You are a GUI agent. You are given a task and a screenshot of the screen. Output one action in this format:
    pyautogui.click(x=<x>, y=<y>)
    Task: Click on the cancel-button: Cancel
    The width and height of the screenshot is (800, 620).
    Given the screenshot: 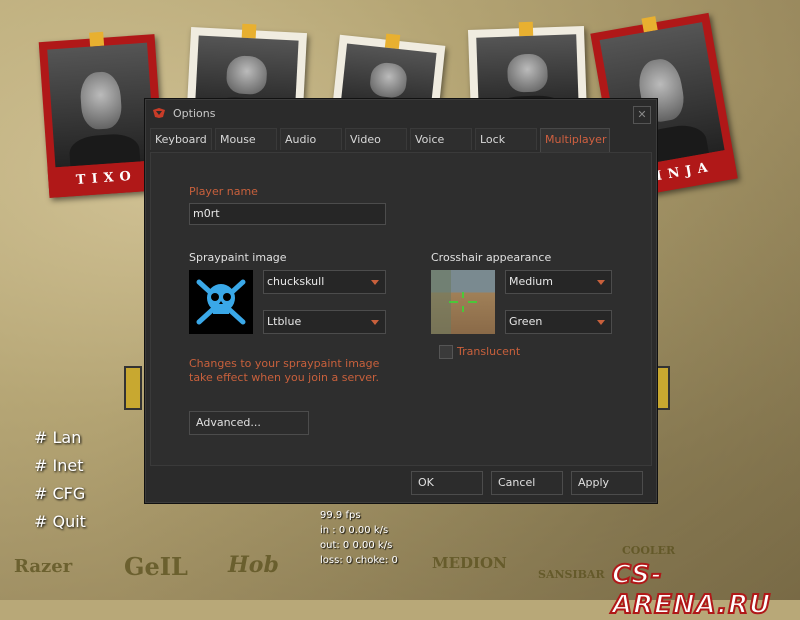 What is the action you would take?
    pyautogui.click(x=527, y=483)
    